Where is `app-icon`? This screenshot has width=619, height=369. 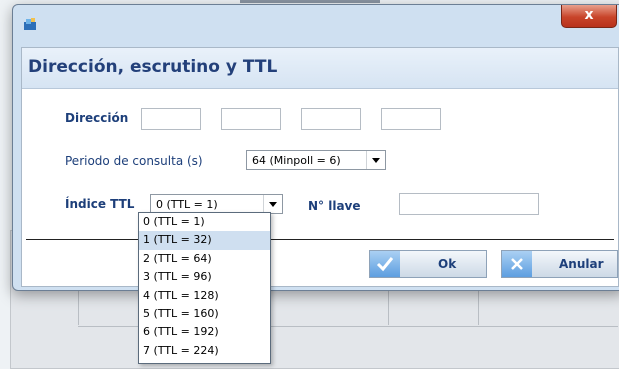 app-icon is located at coordinates (30, 24).